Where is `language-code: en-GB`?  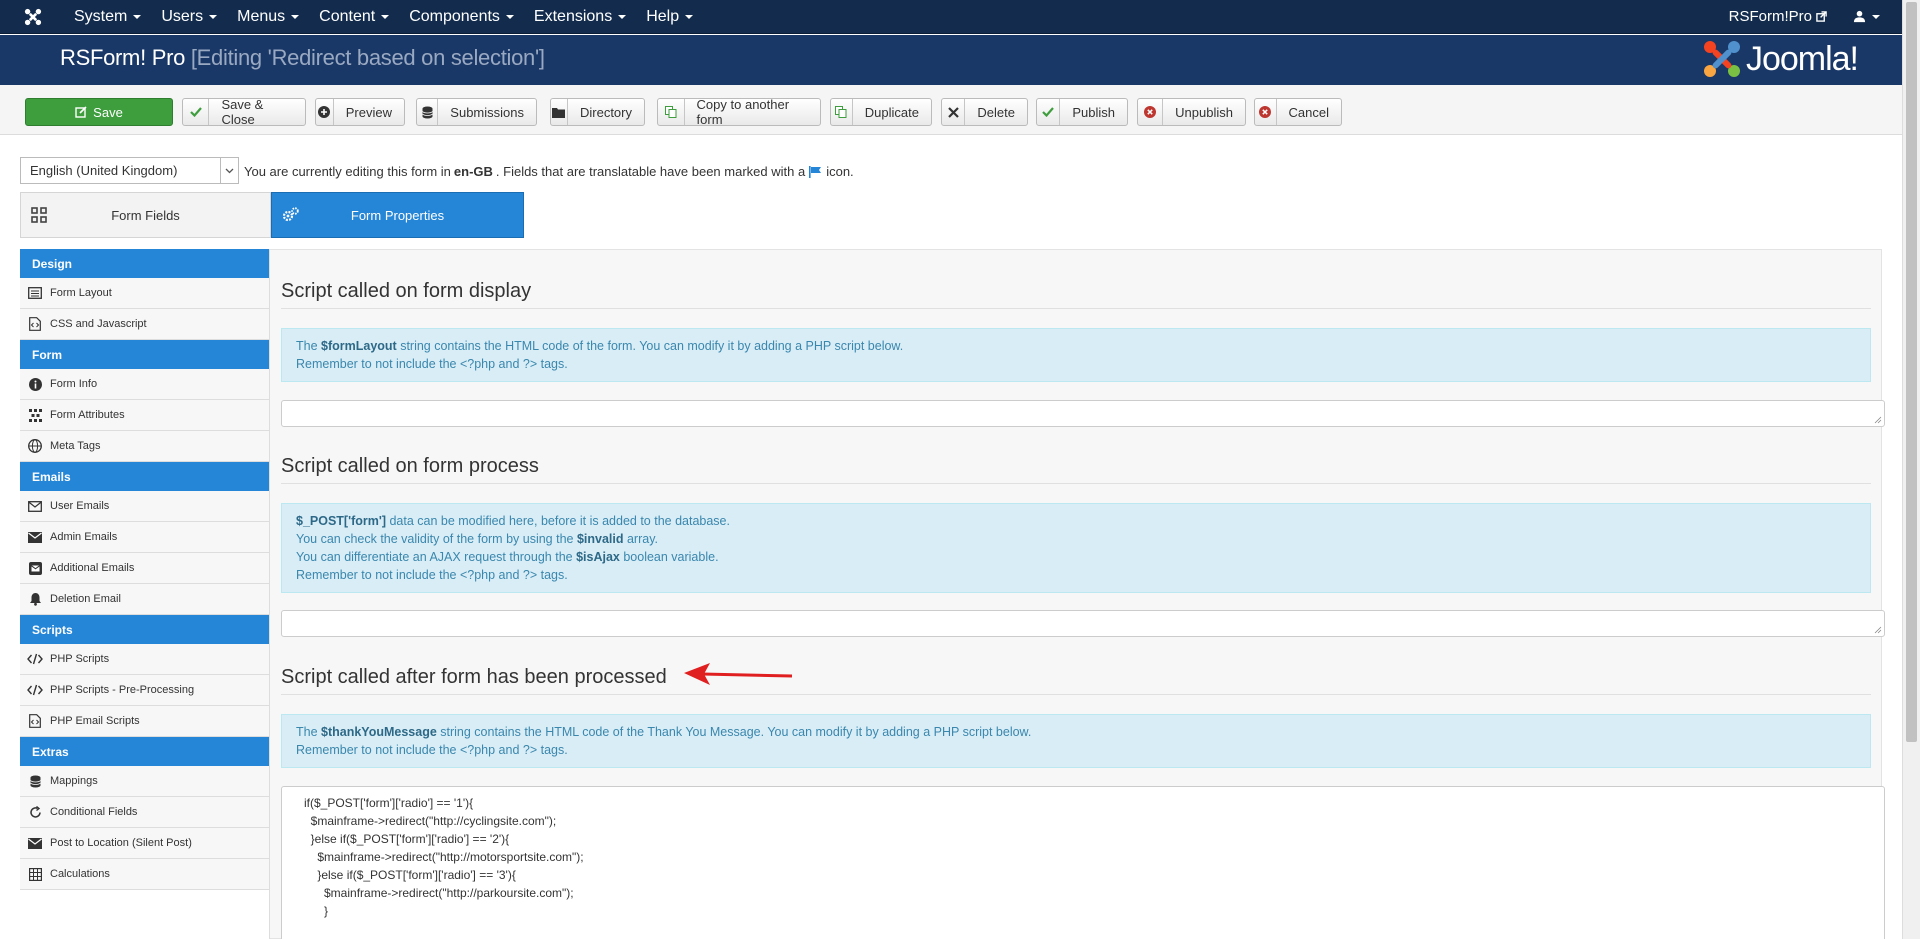 language-code: en-GB is located at coordinates (473, 171).